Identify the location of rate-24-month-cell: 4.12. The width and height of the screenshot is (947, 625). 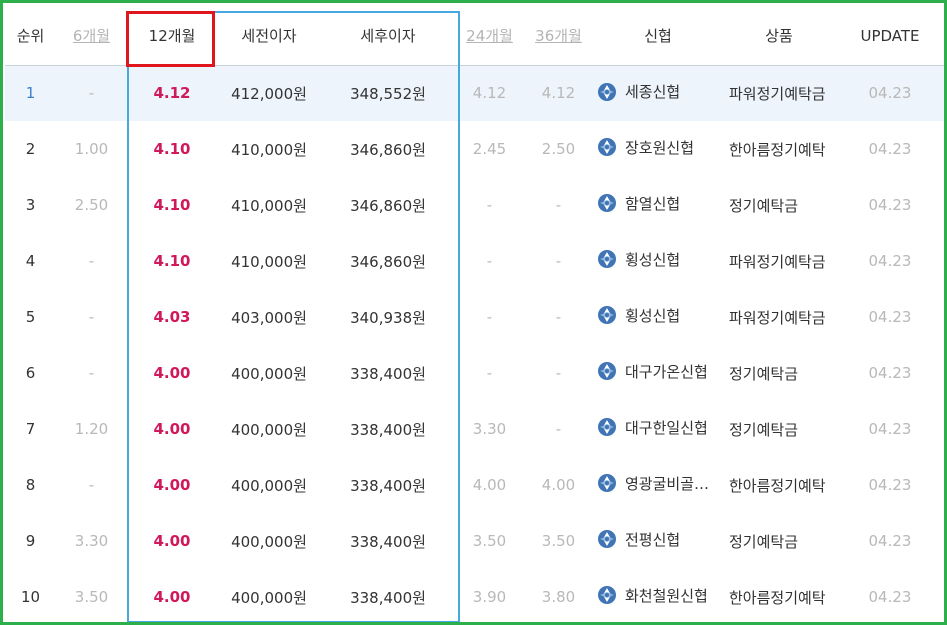
(489, 93).